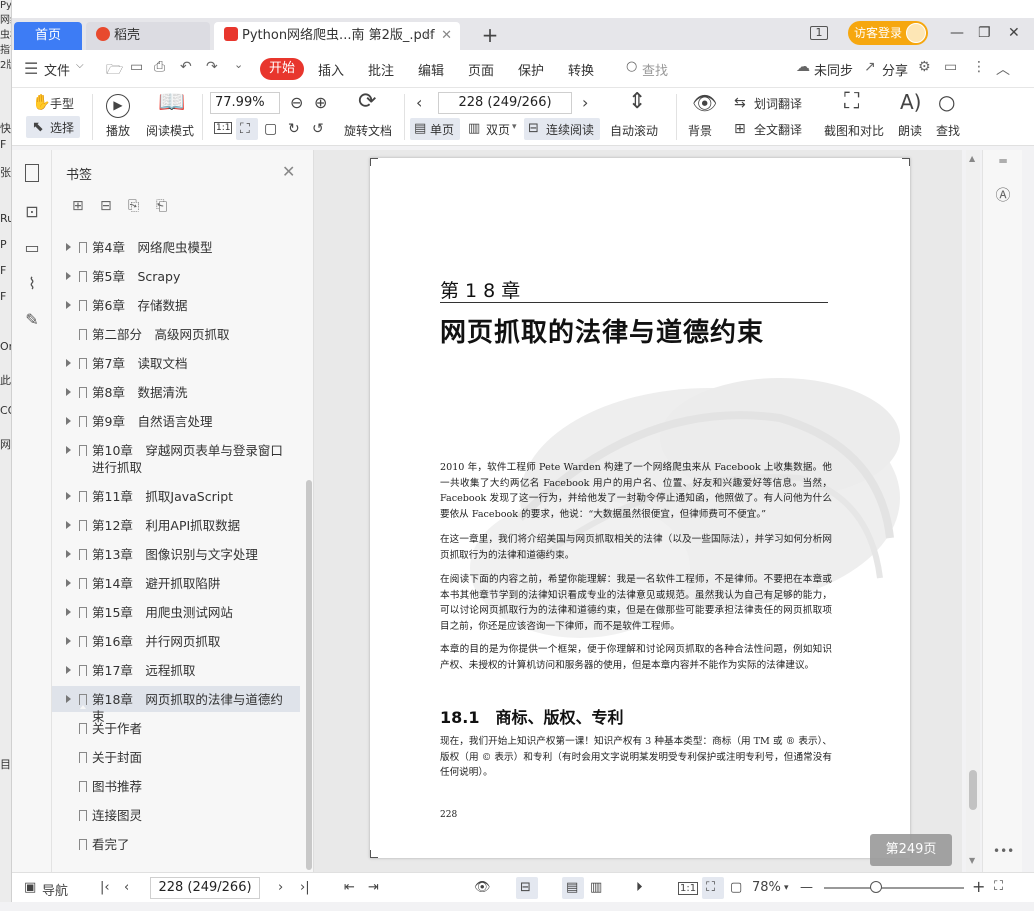 The image size is (1034, 911). What do you see at coordinates (381, 69) in the screenshot?
I see `menu-annotate: 批注` at bounding box center [381, 69].